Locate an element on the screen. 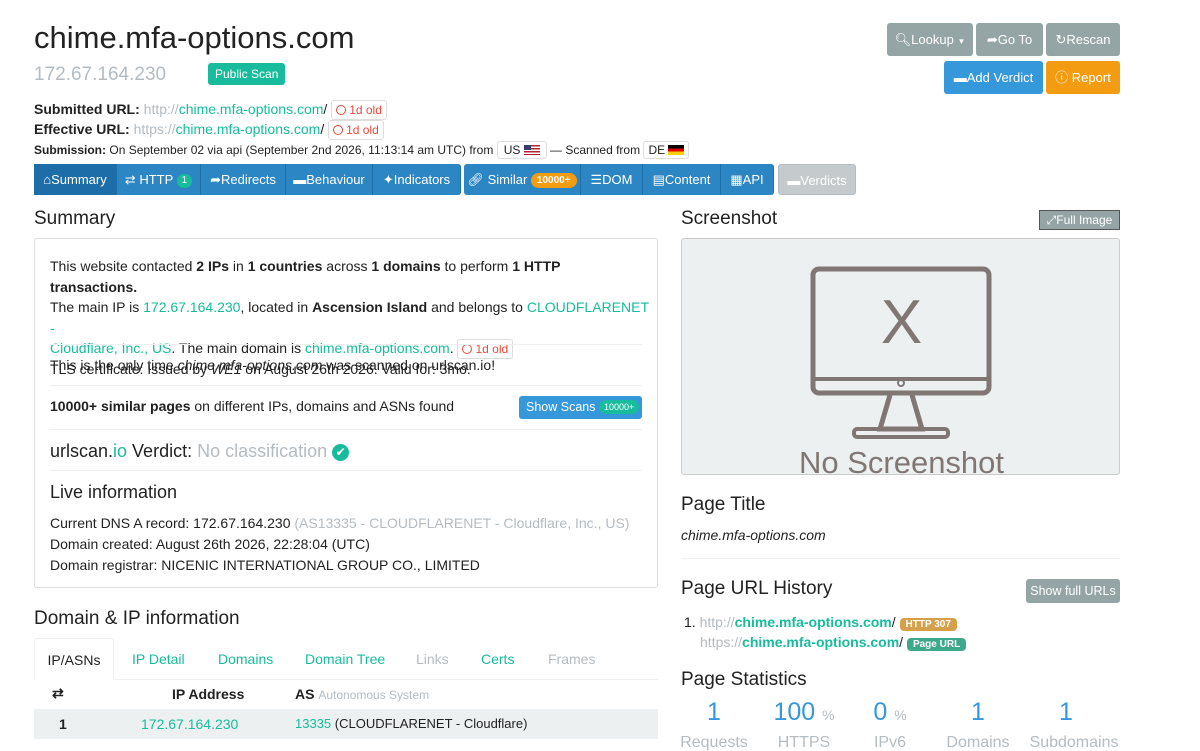 The height and width of the screenshot is (751, 1200). rescan-button: ↻Rescan is located at coordinates (1083, 39).